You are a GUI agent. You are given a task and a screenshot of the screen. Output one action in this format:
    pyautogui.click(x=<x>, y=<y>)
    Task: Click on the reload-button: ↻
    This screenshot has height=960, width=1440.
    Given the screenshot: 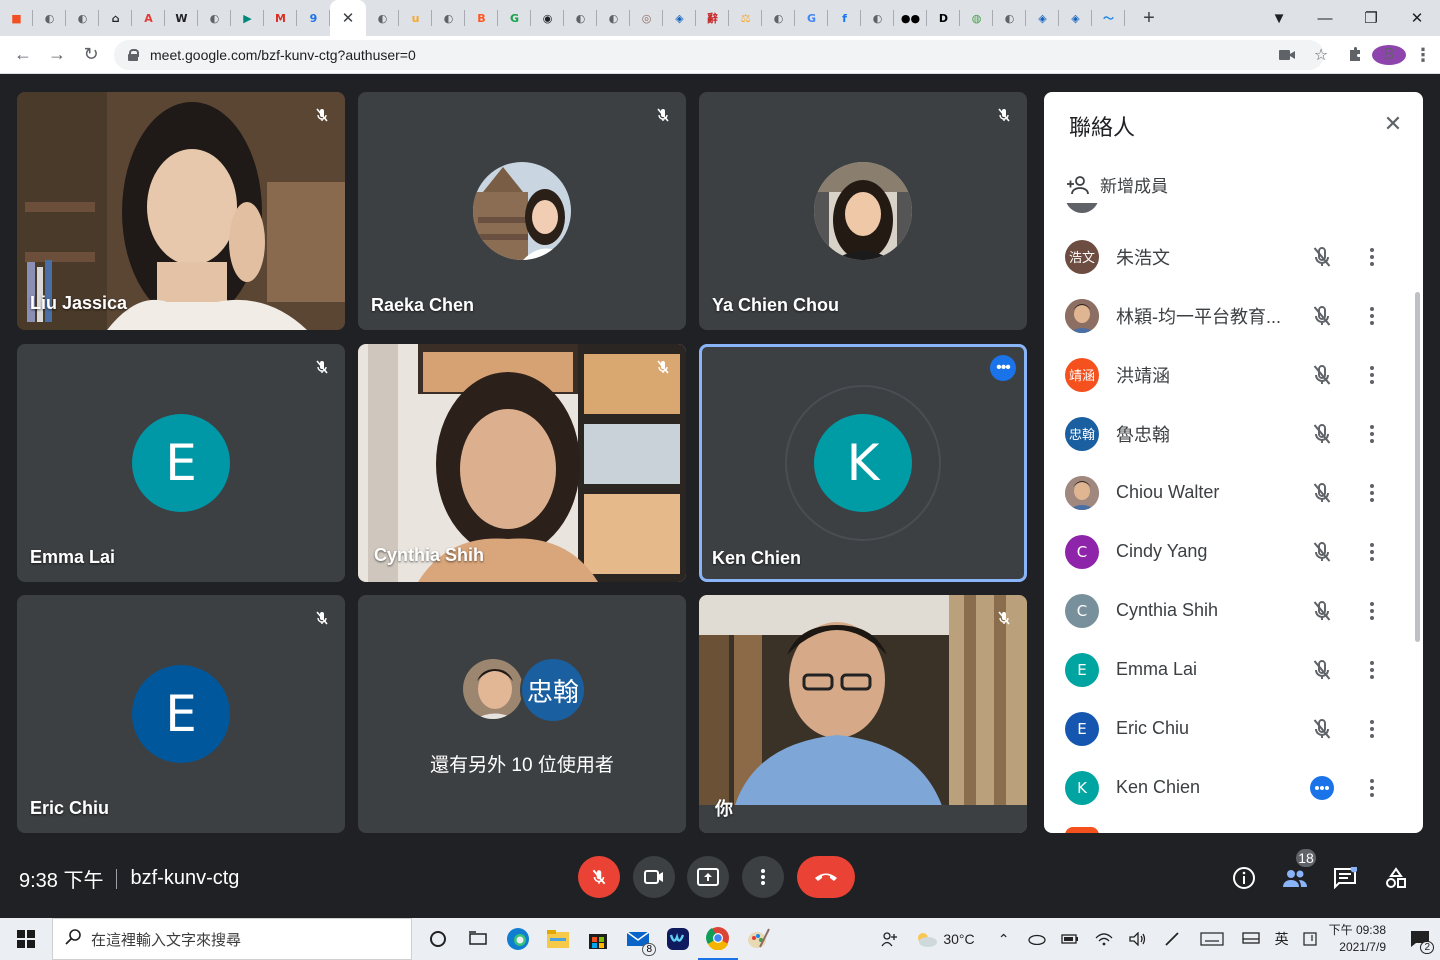 What is the action you would take?
    pyautogui.click(x=91, y=55)
    